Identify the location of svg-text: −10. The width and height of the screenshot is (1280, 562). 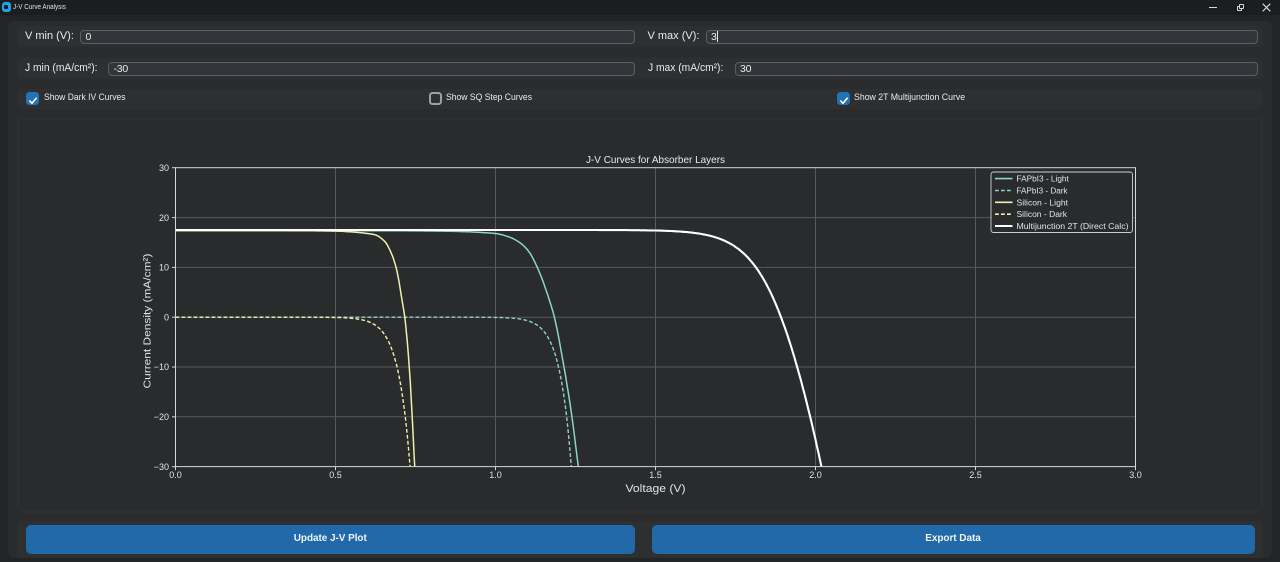
(161, 367).